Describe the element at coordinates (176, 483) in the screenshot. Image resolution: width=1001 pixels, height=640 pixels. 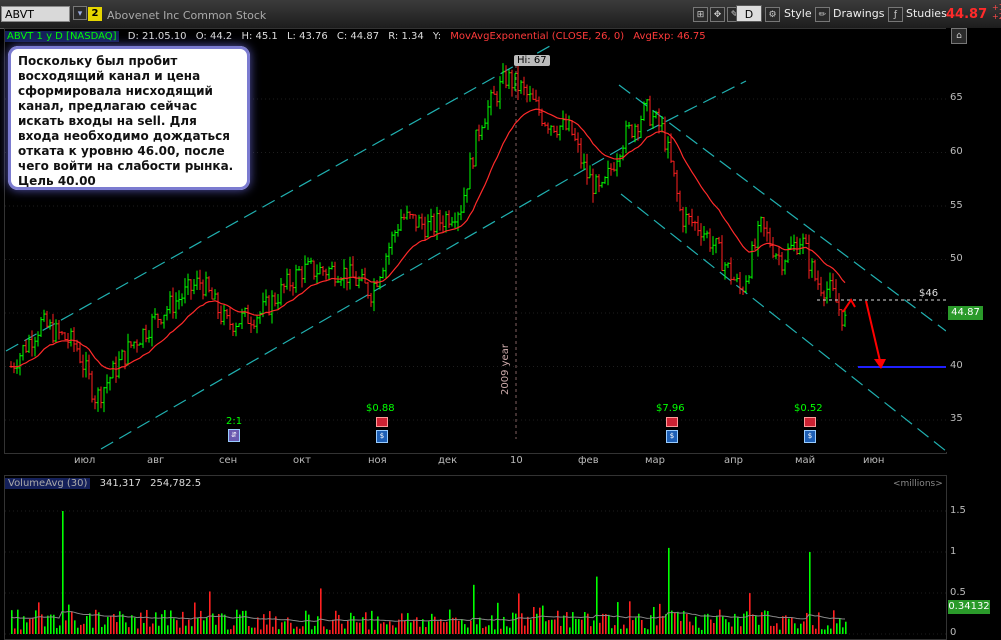
I see `volume-avg-value: 254,782.5` at that location.